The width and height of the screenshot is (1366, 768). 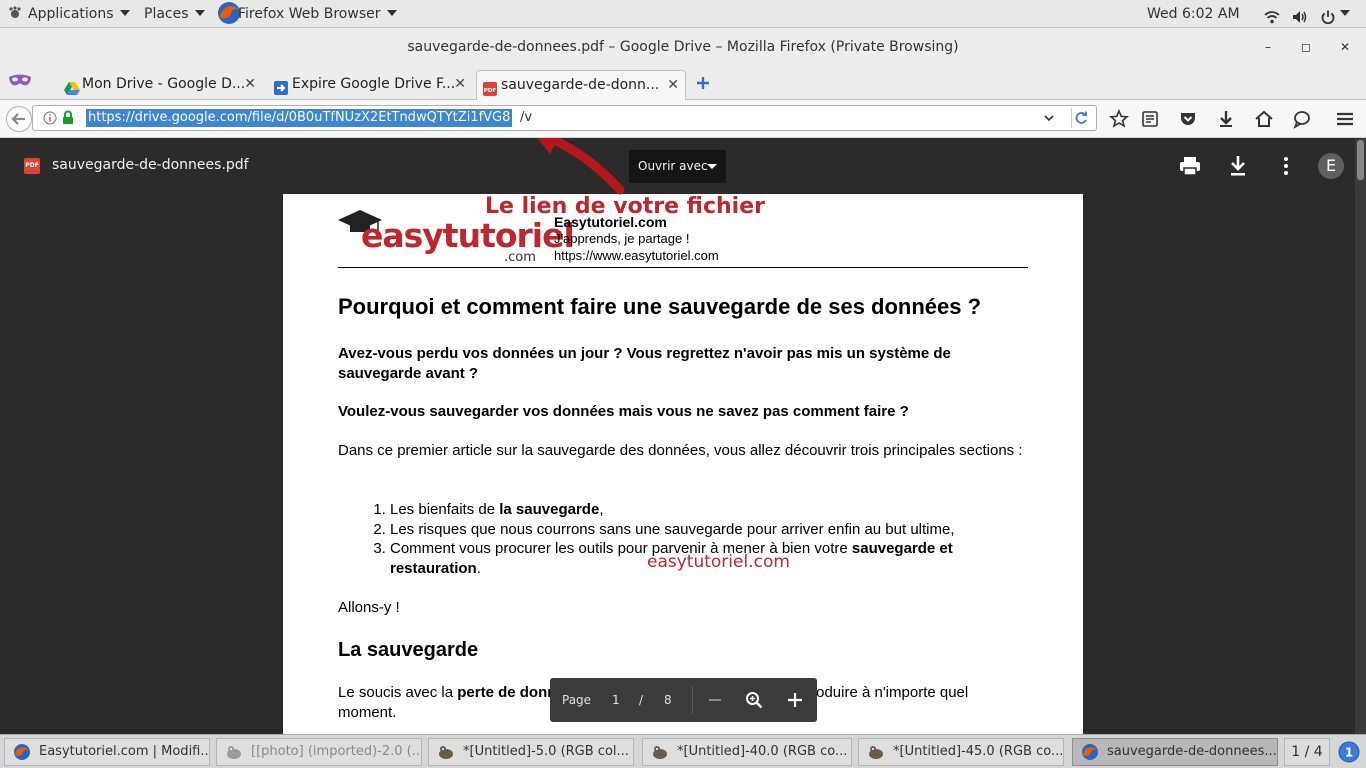 What do you see at coordinates (468, 235) in the screenshot?
I see `logo-text: easytutoriel` at bounding box center [468, 235].